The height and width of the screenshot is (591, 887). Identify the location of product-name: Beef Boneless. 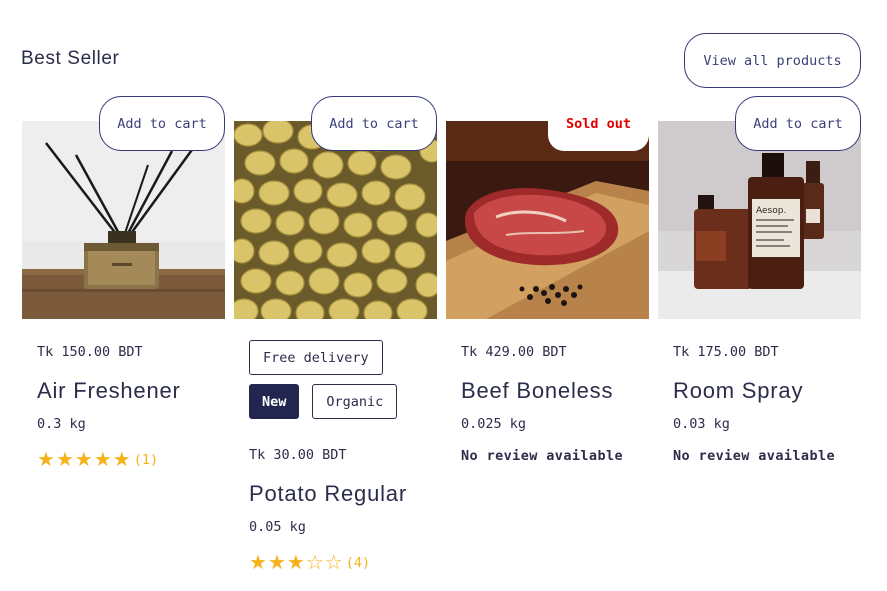
(555, 391).